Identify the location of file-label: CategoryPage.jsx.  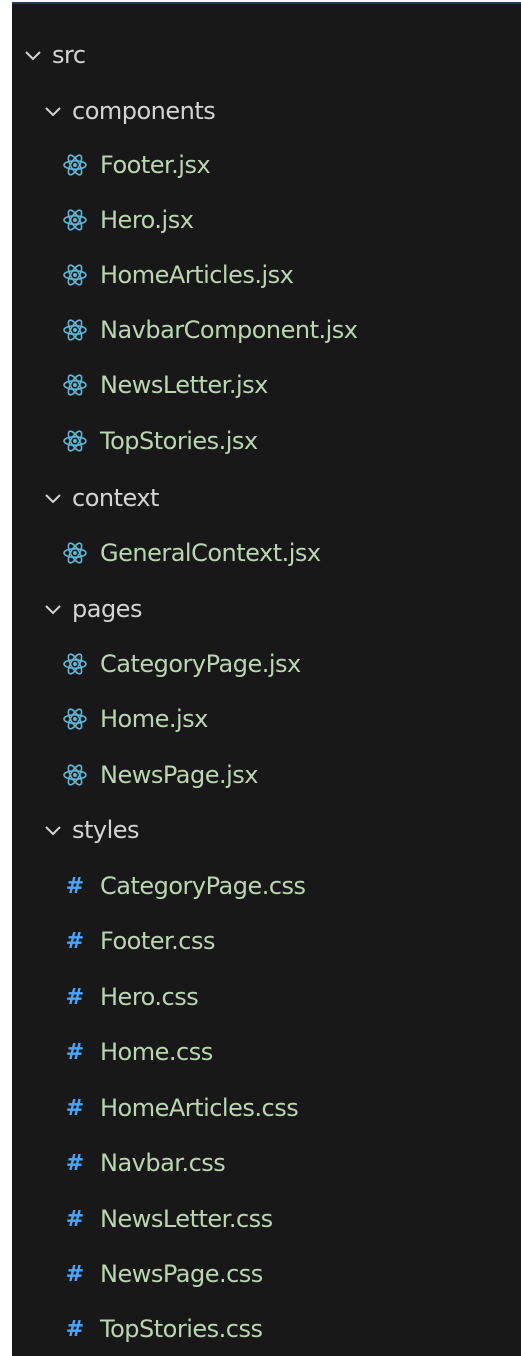
(200, 664).